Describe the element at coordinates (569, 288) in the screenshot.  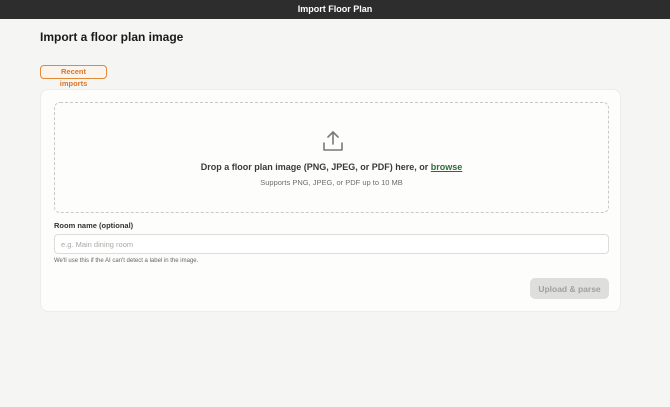
I see `upload-and-parse-button: Upload & parse` at that location.